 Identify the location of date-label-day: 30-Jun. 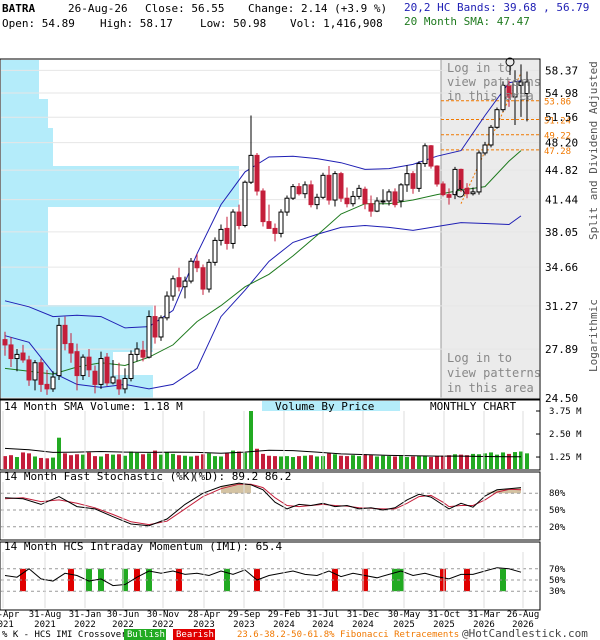
(123, 615).